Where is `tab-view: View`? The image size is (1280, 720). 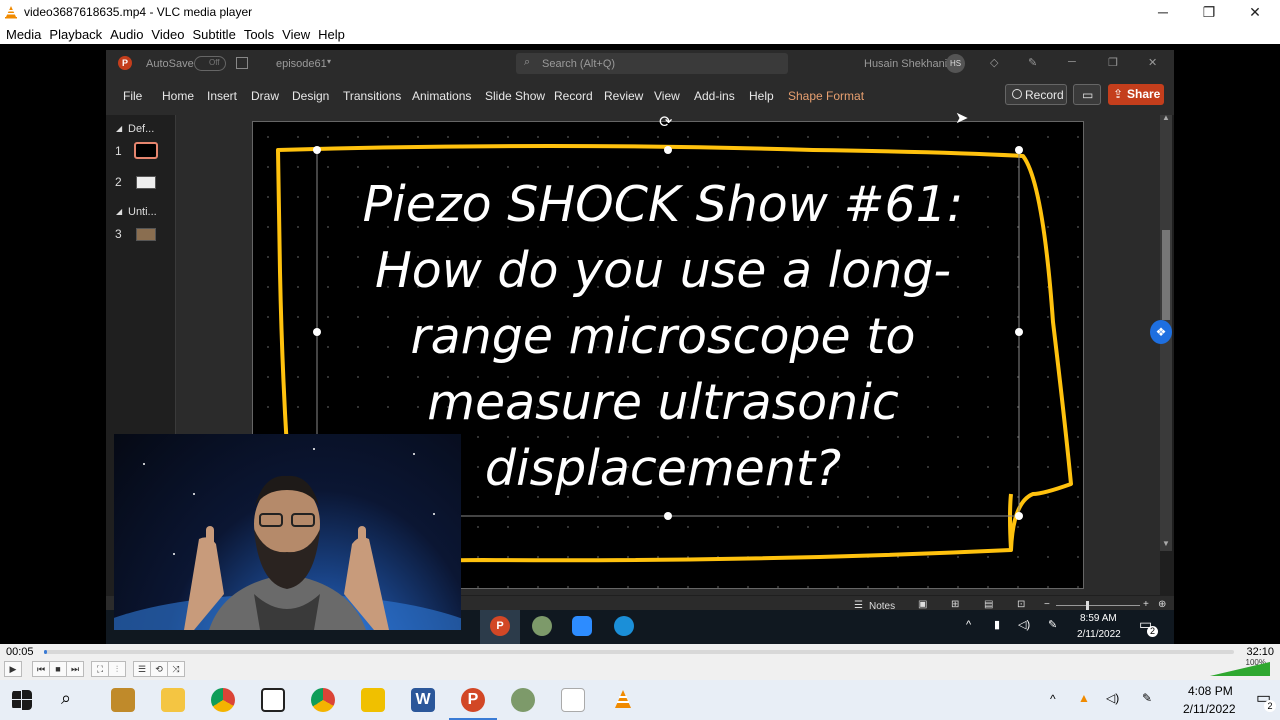
tab-view: View is located at coordinates (667, 96).